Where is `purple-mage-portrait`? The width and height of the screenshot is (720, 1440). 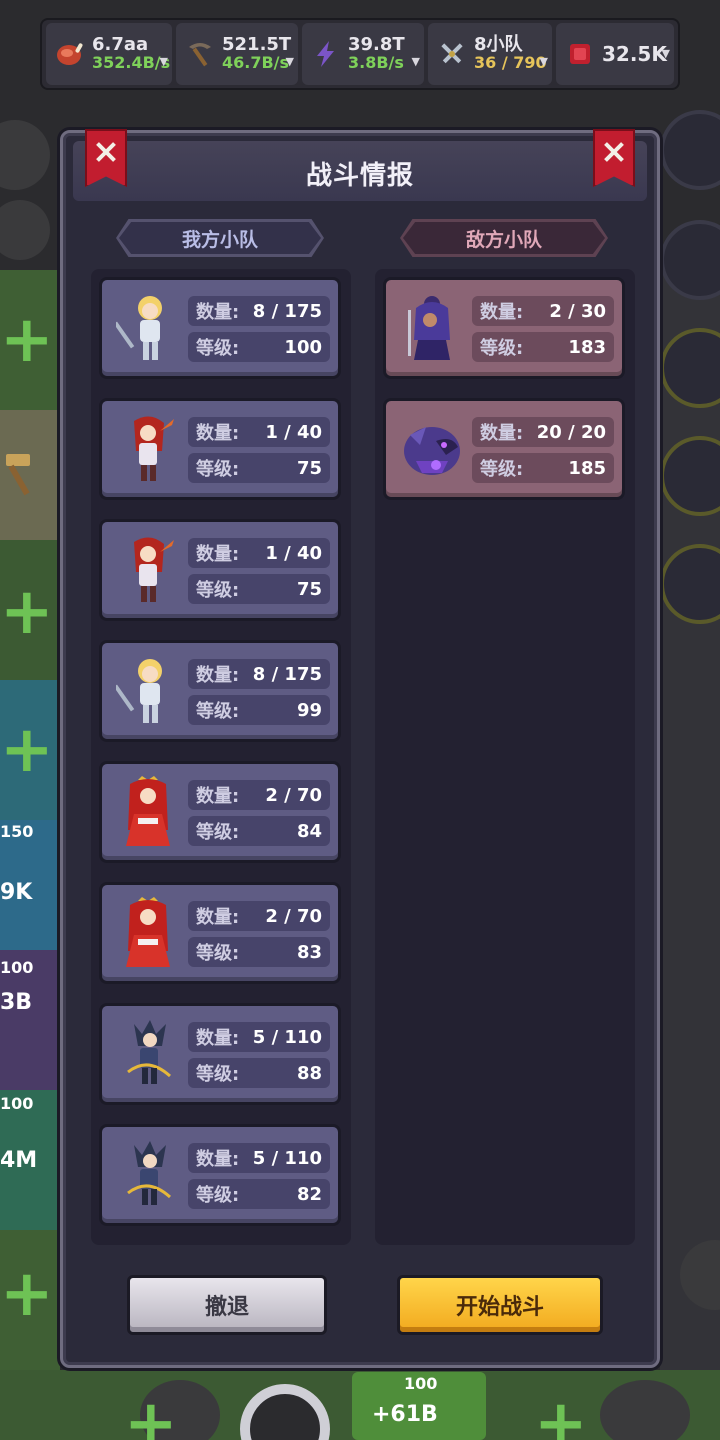 purple-mage-portrait is located at coordinates (432, 328).